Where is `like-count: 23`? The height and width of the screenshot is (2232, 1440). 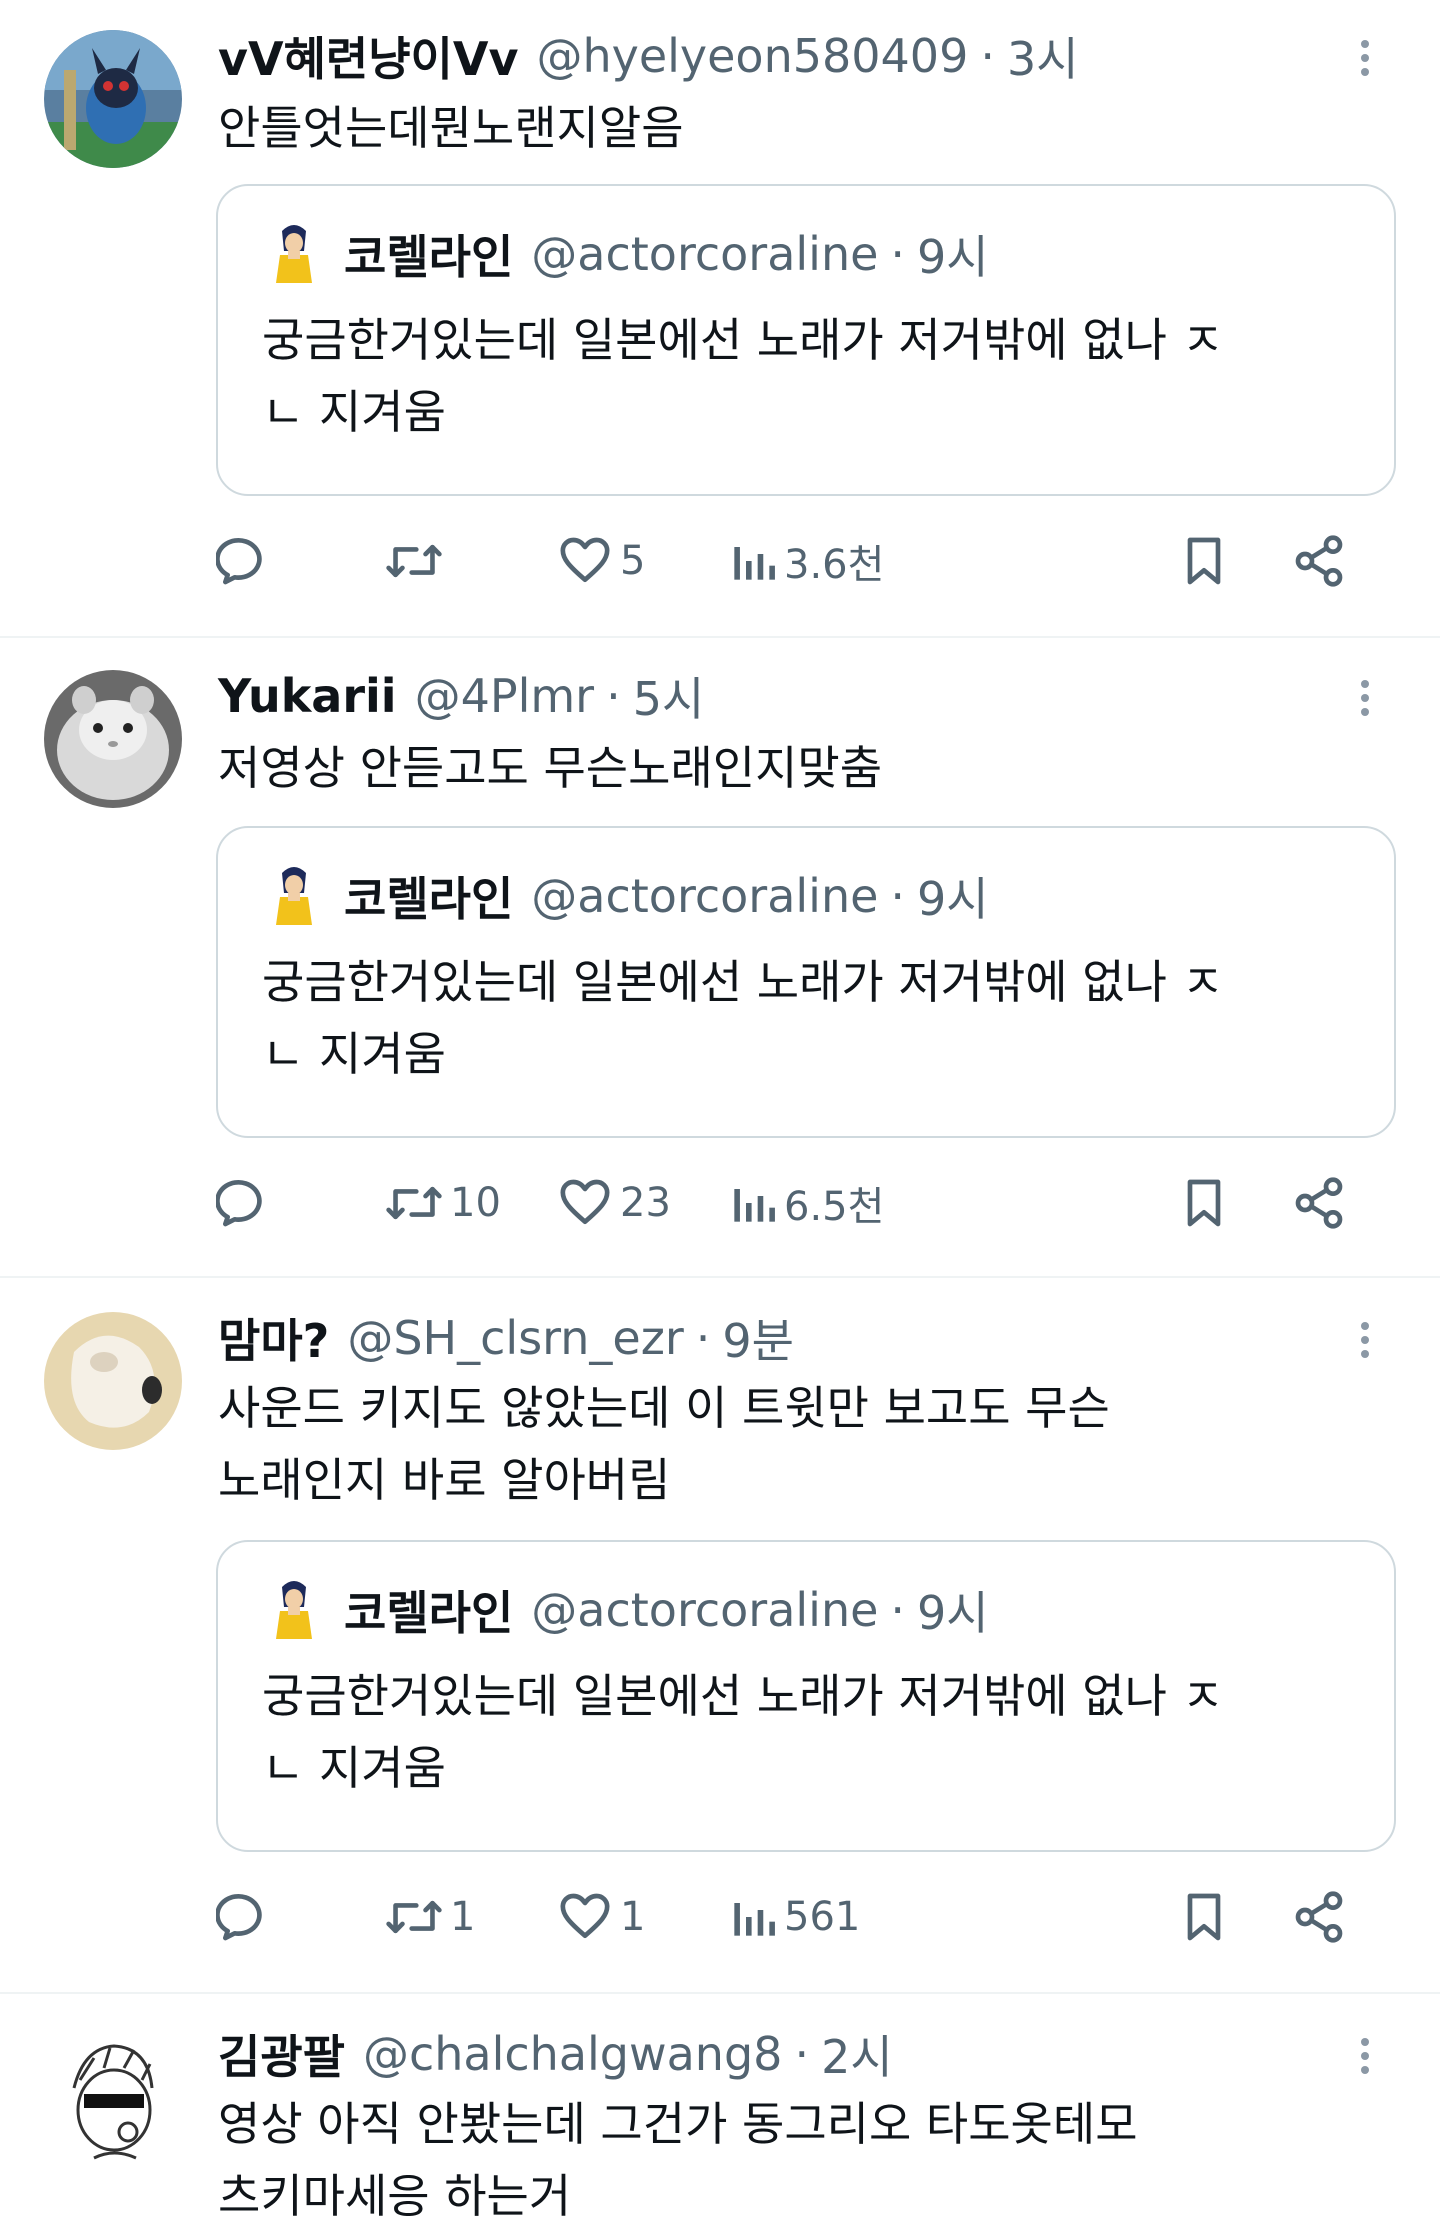
like-count: 23 is located at coordinates (645, 1203).